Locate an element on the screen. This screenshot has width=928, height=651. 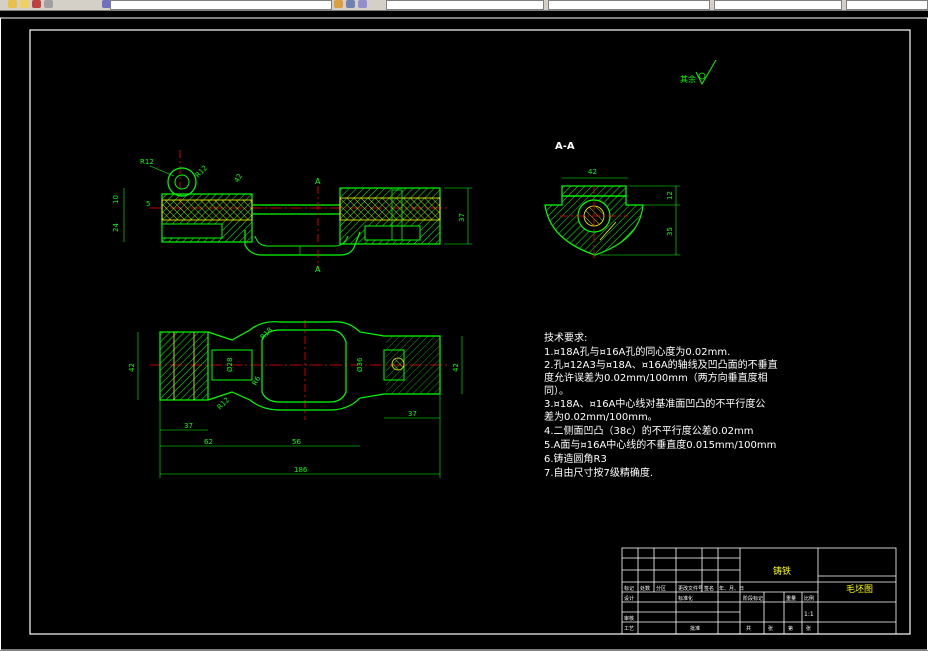
dim-r12-top: R12 is located at coordinates (147, 162).